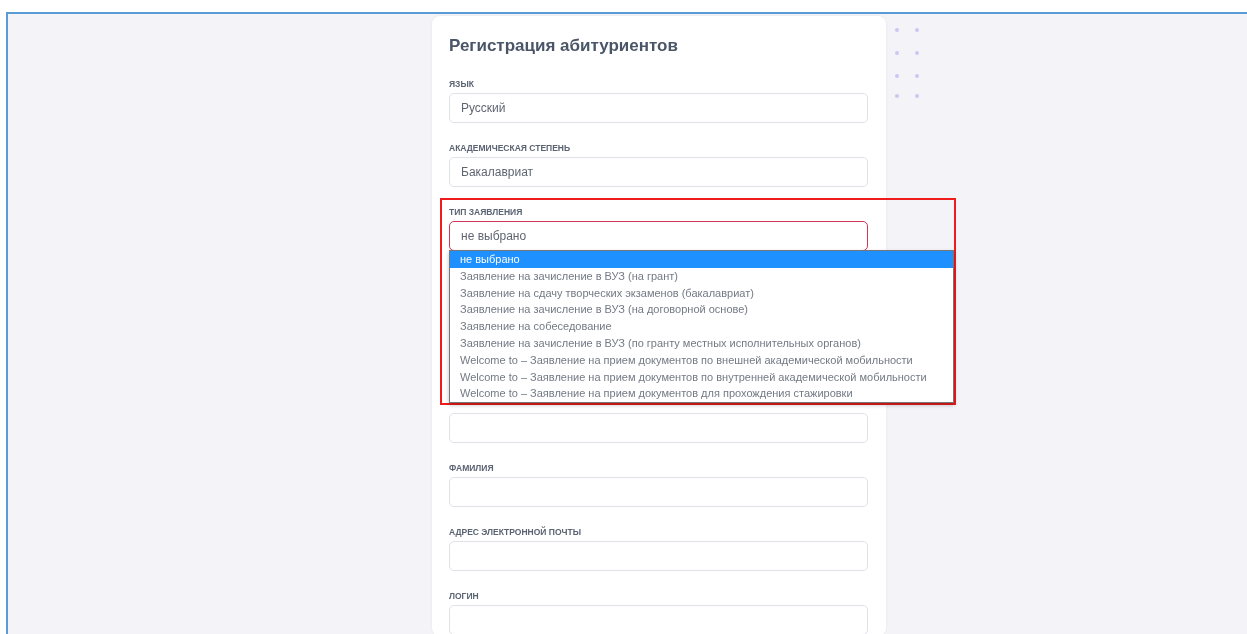 The image size is (1247, 634). What do you see at coordinates (658, 236) in the screenshot?
I see `select-field: не выбрано` at bounding box center [658, 236].